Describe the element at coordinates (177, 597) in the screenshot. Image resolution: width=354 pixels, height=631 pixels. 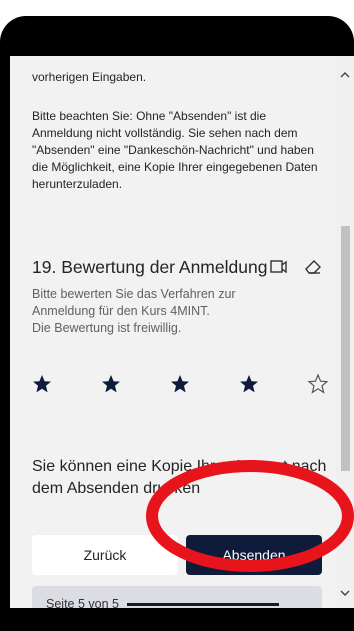
I see `progress-indicator: Seite 5 von 5` at that location.